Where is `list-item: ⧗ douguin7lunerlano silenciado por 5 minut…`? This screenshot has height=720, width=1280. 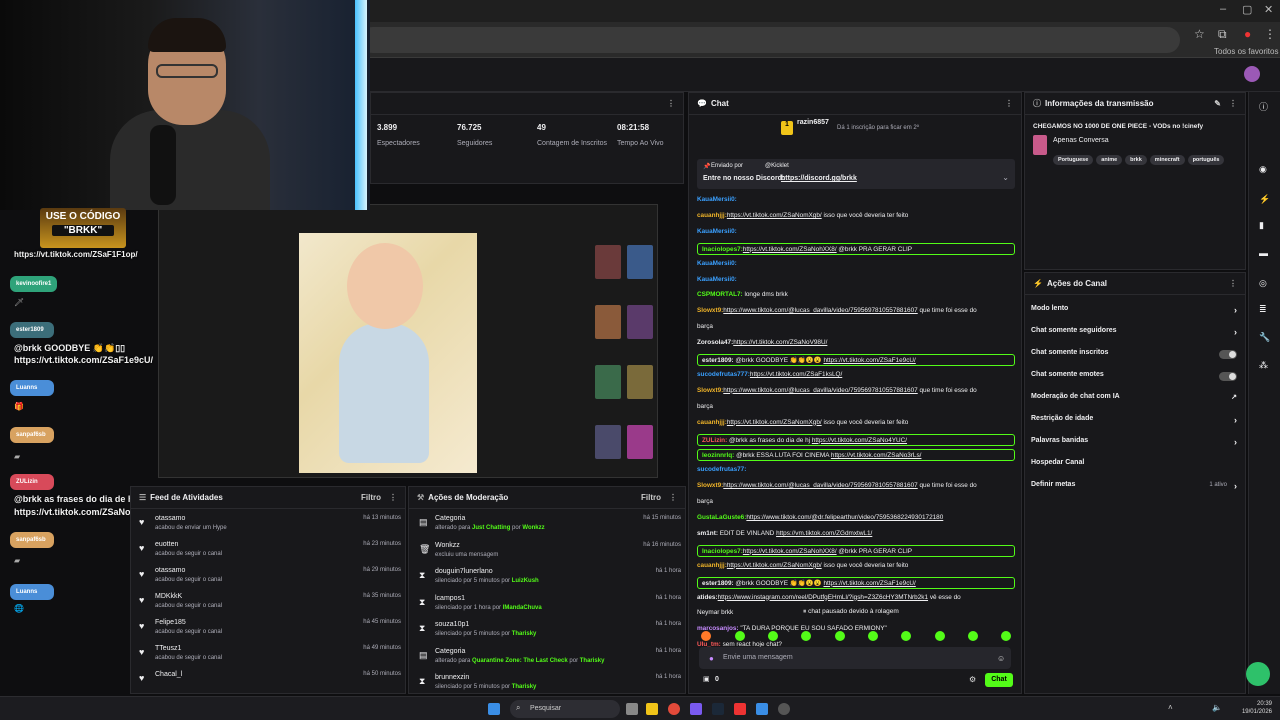
list-item: ⧗ douguin7lunerlano silenciado por 5 minut… is located at coordinates (549, 579).